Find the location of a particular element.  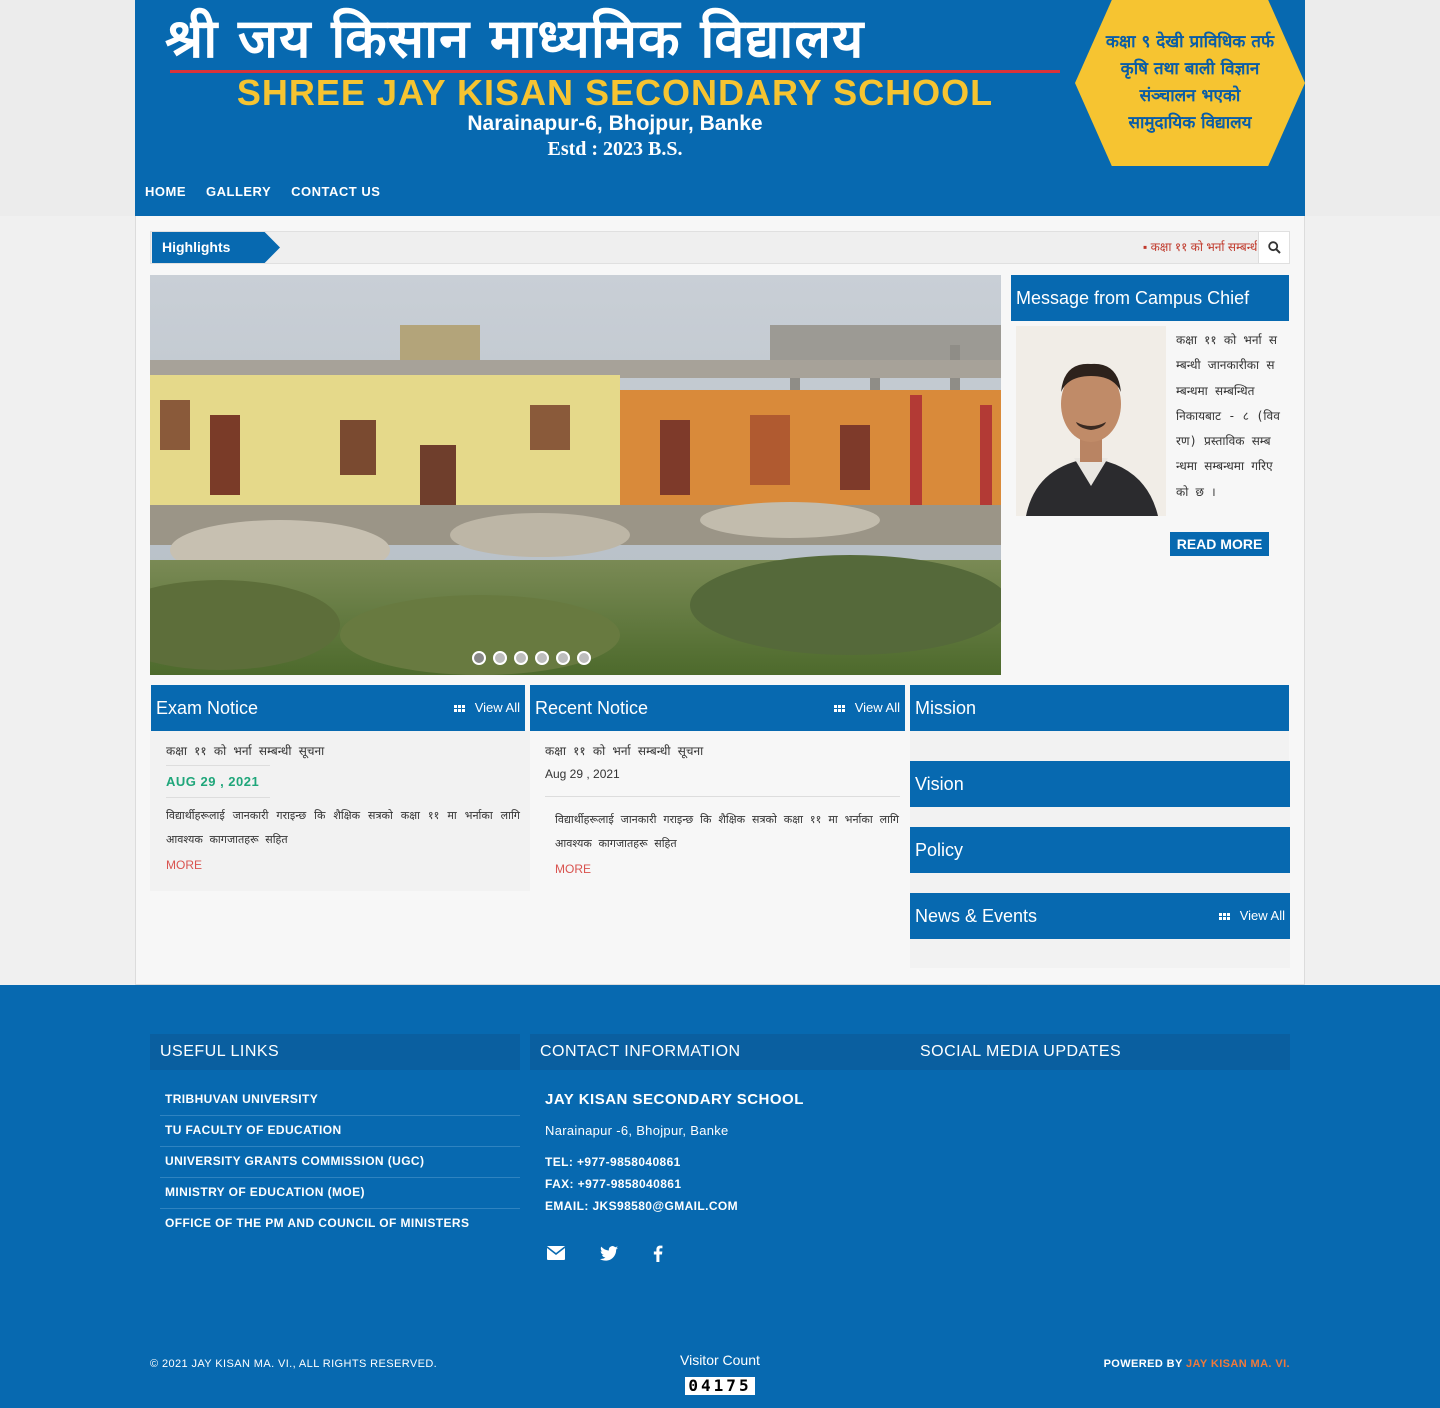

main-nav: HOME GALLERY CONTACT US is located at coordinates (720, 191).